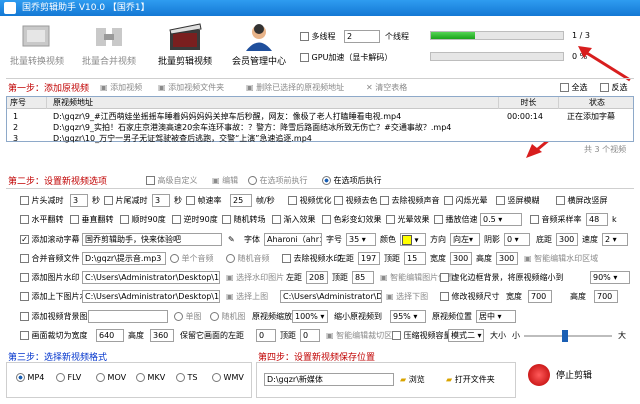  What do you see at coordinates (121, 87) in the screenshot?
I see `add-video-button: ▣ 添加视频` at bounding box center [121, 87].